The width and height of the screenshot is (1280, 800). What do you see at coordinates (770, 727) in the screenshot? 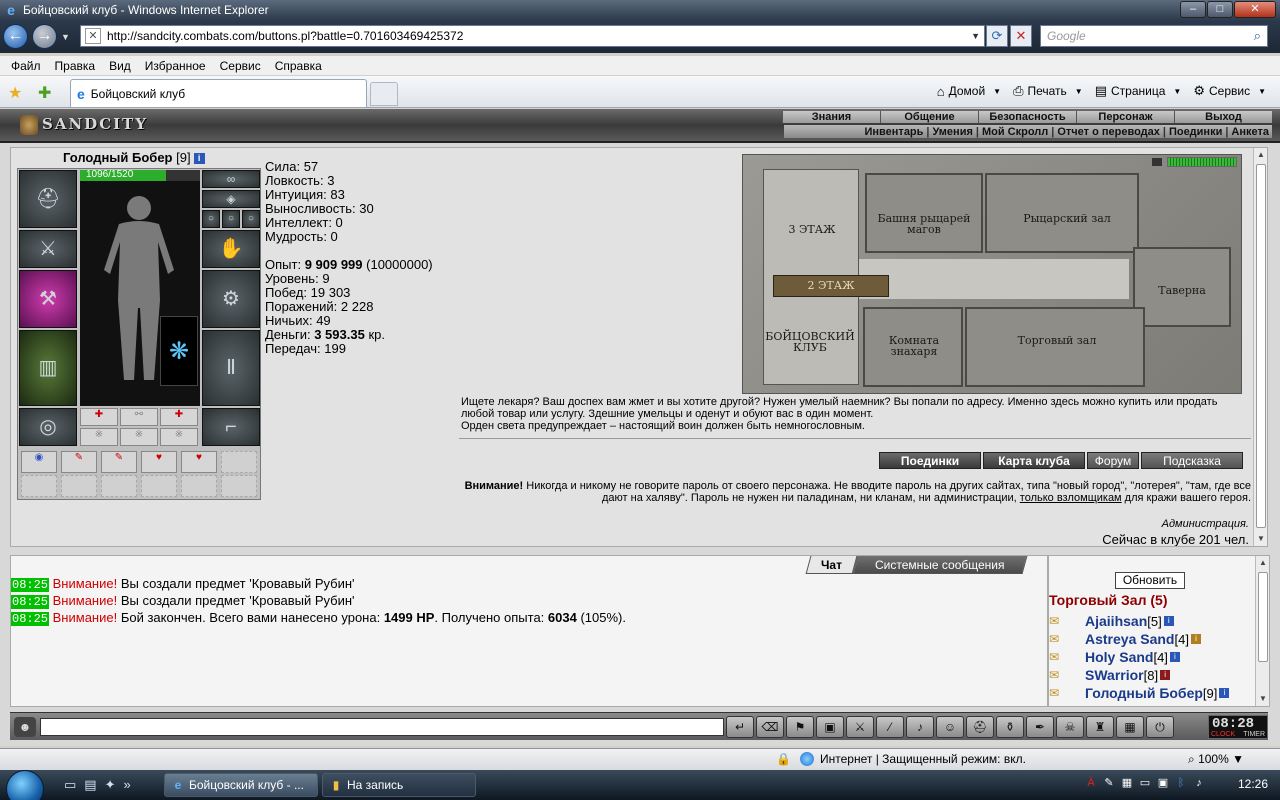
I see `eraser-icon: ⌫` at bounding box center [770, 727].